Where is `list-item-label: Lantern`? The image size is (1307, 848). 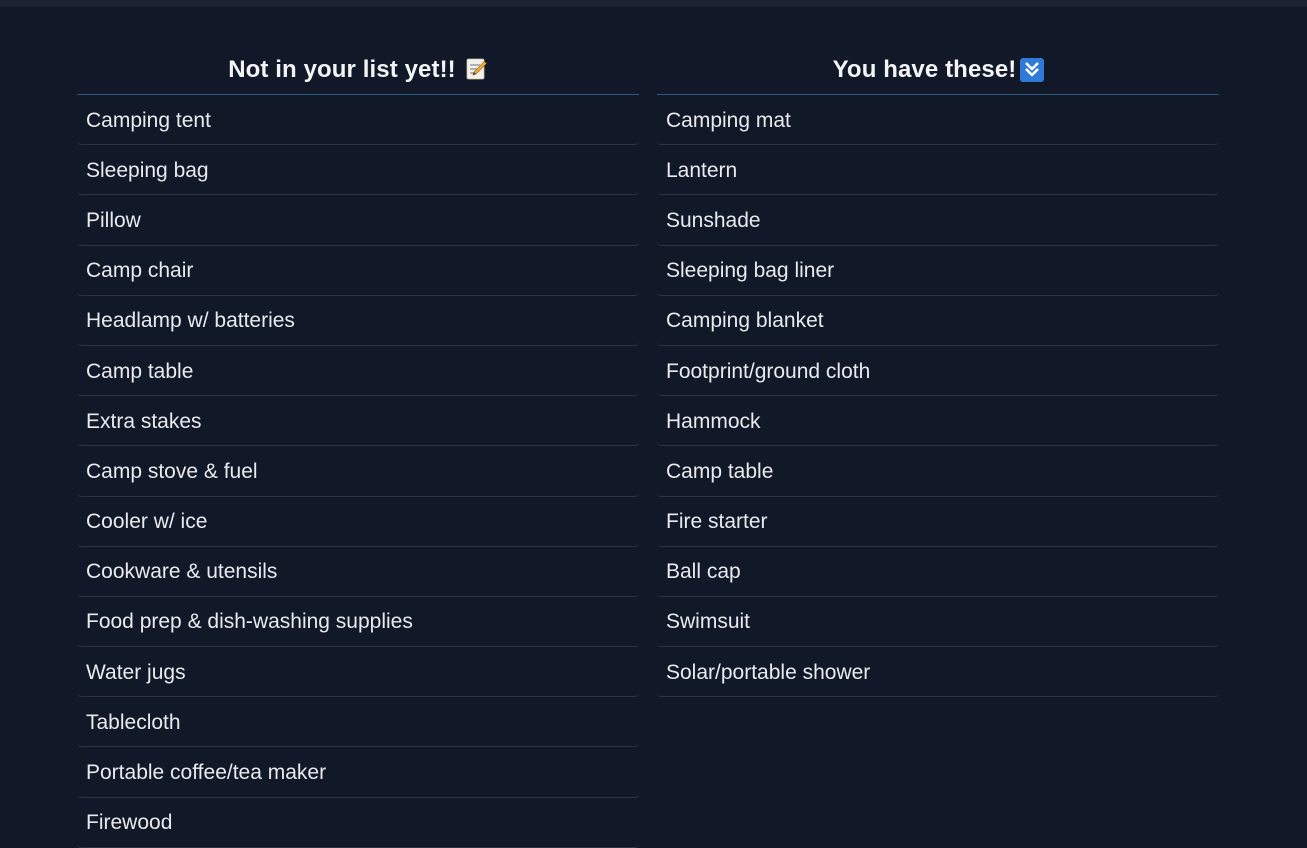 list-item-label: Lantern is located at coordinates (702, 170).